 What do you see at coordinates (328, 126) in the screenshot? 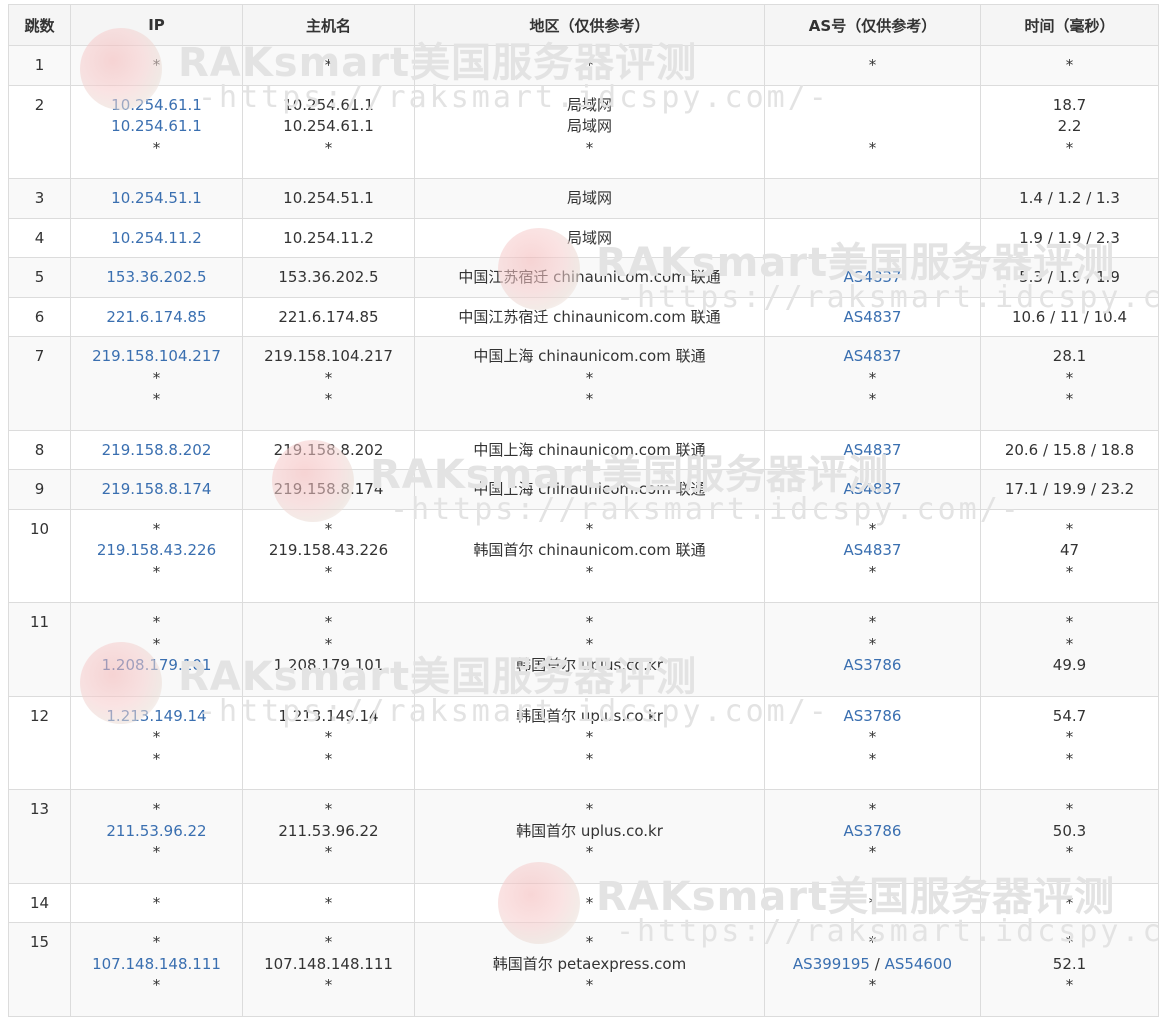
I see `hostname: 10.254.61.1` at bounding box center [328, 126].